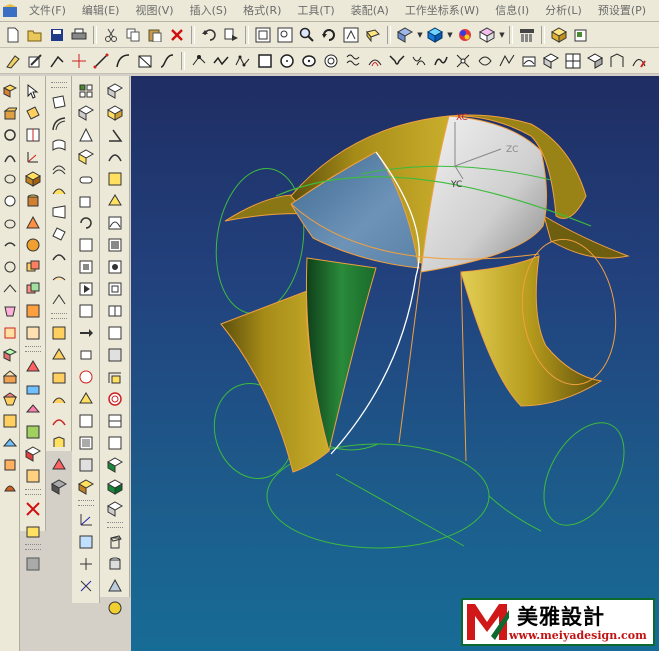  Describe the element at coordinates (405, 35) in the screenshot. I see `orient-view-icon` at that location.